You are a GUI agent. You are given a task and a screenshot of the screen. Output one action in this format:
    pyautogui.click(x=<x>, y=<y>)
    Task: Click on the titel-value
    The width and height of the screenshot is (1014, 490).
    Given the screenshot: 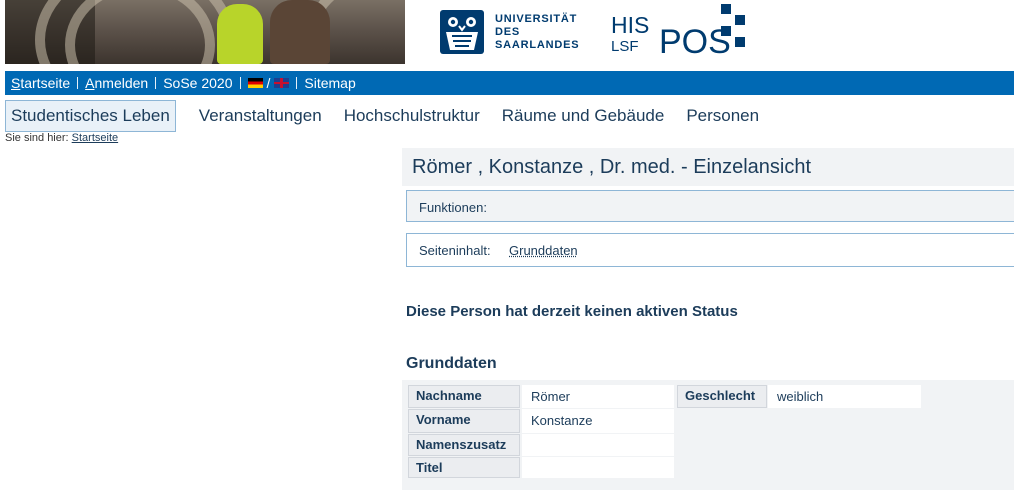 What is the action you would take?
    pyautogui.click(x=598, y=467)
    